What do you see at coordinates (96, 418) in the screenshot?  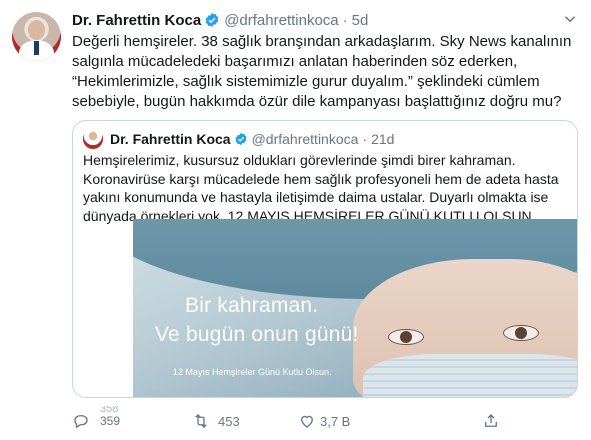 I see `reply-button: 358 359` at bounding box center [96, 418].